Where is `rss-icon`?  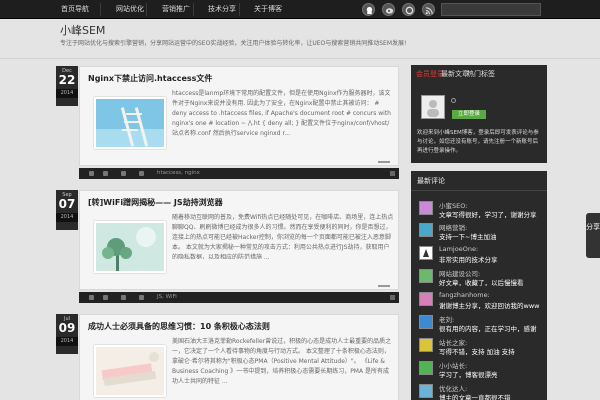 rss-icon is located at coordinates (428, 9).